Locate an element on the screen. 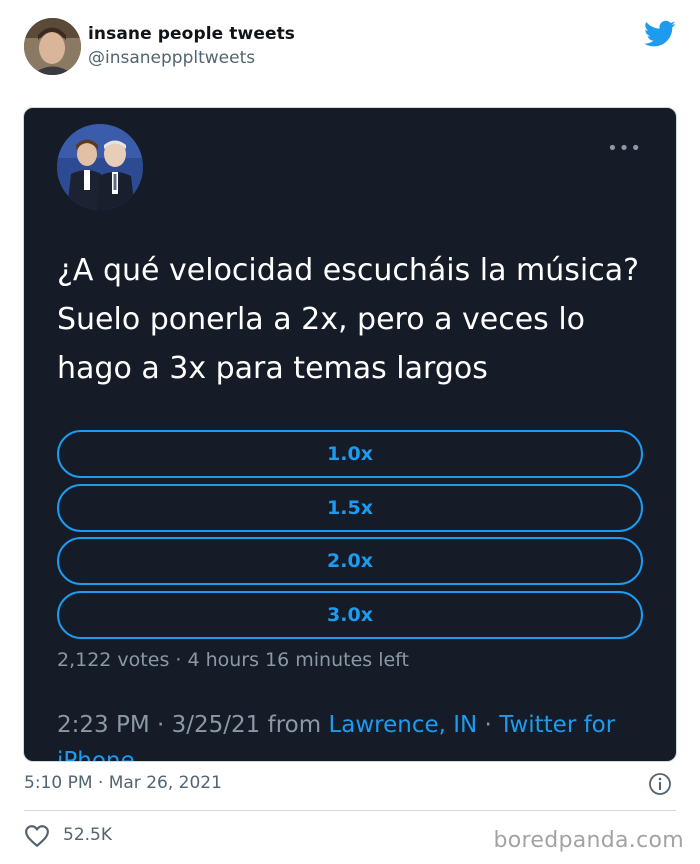  embedded-author-avatar is located at coordinates (100, 167).